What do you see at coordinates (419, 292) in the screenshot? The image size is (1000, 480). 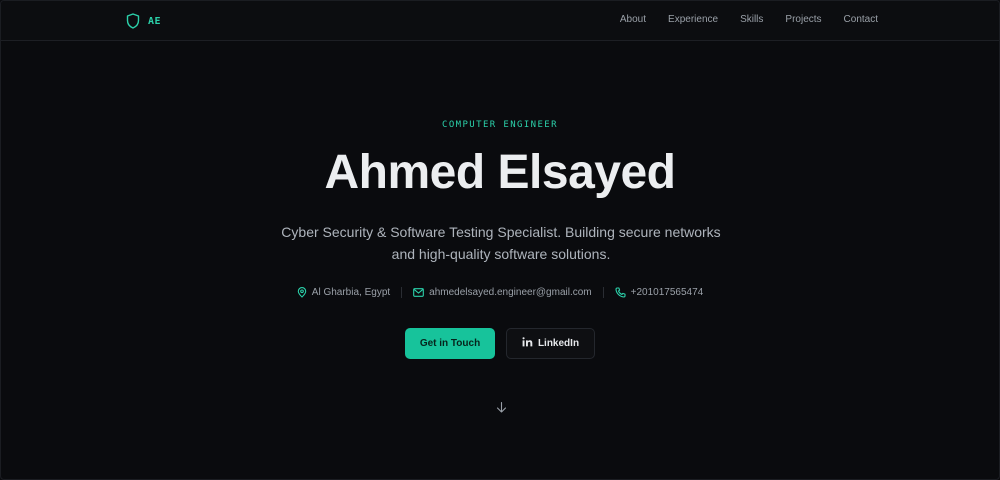 I see `mail-icon` at bounding box center [419, 292].